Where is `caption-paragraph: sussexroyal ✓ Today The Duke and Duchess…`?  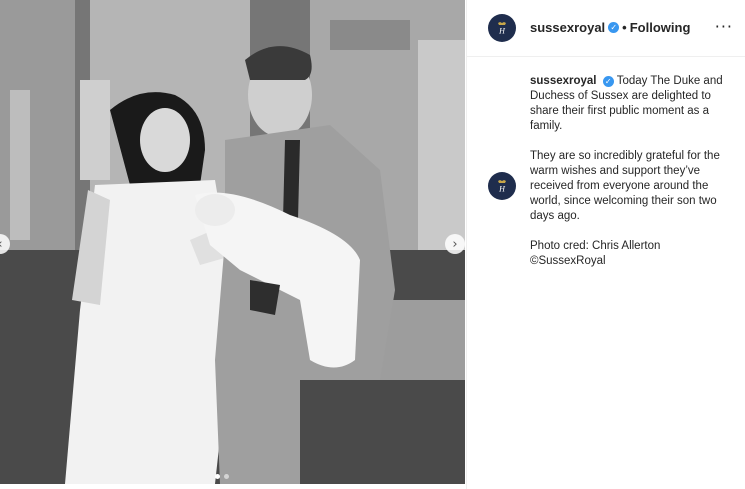
caption-paragraph: sussexroyal ✓ Today The Duke and Duchess… is located at coordinates (632, 104).